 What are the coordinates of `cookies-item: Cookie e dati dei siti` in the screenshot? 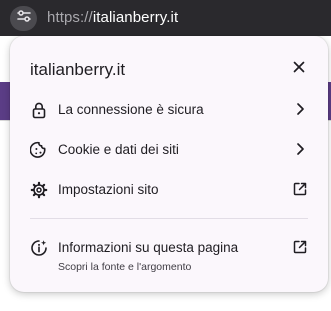 It's located at (169, 151).